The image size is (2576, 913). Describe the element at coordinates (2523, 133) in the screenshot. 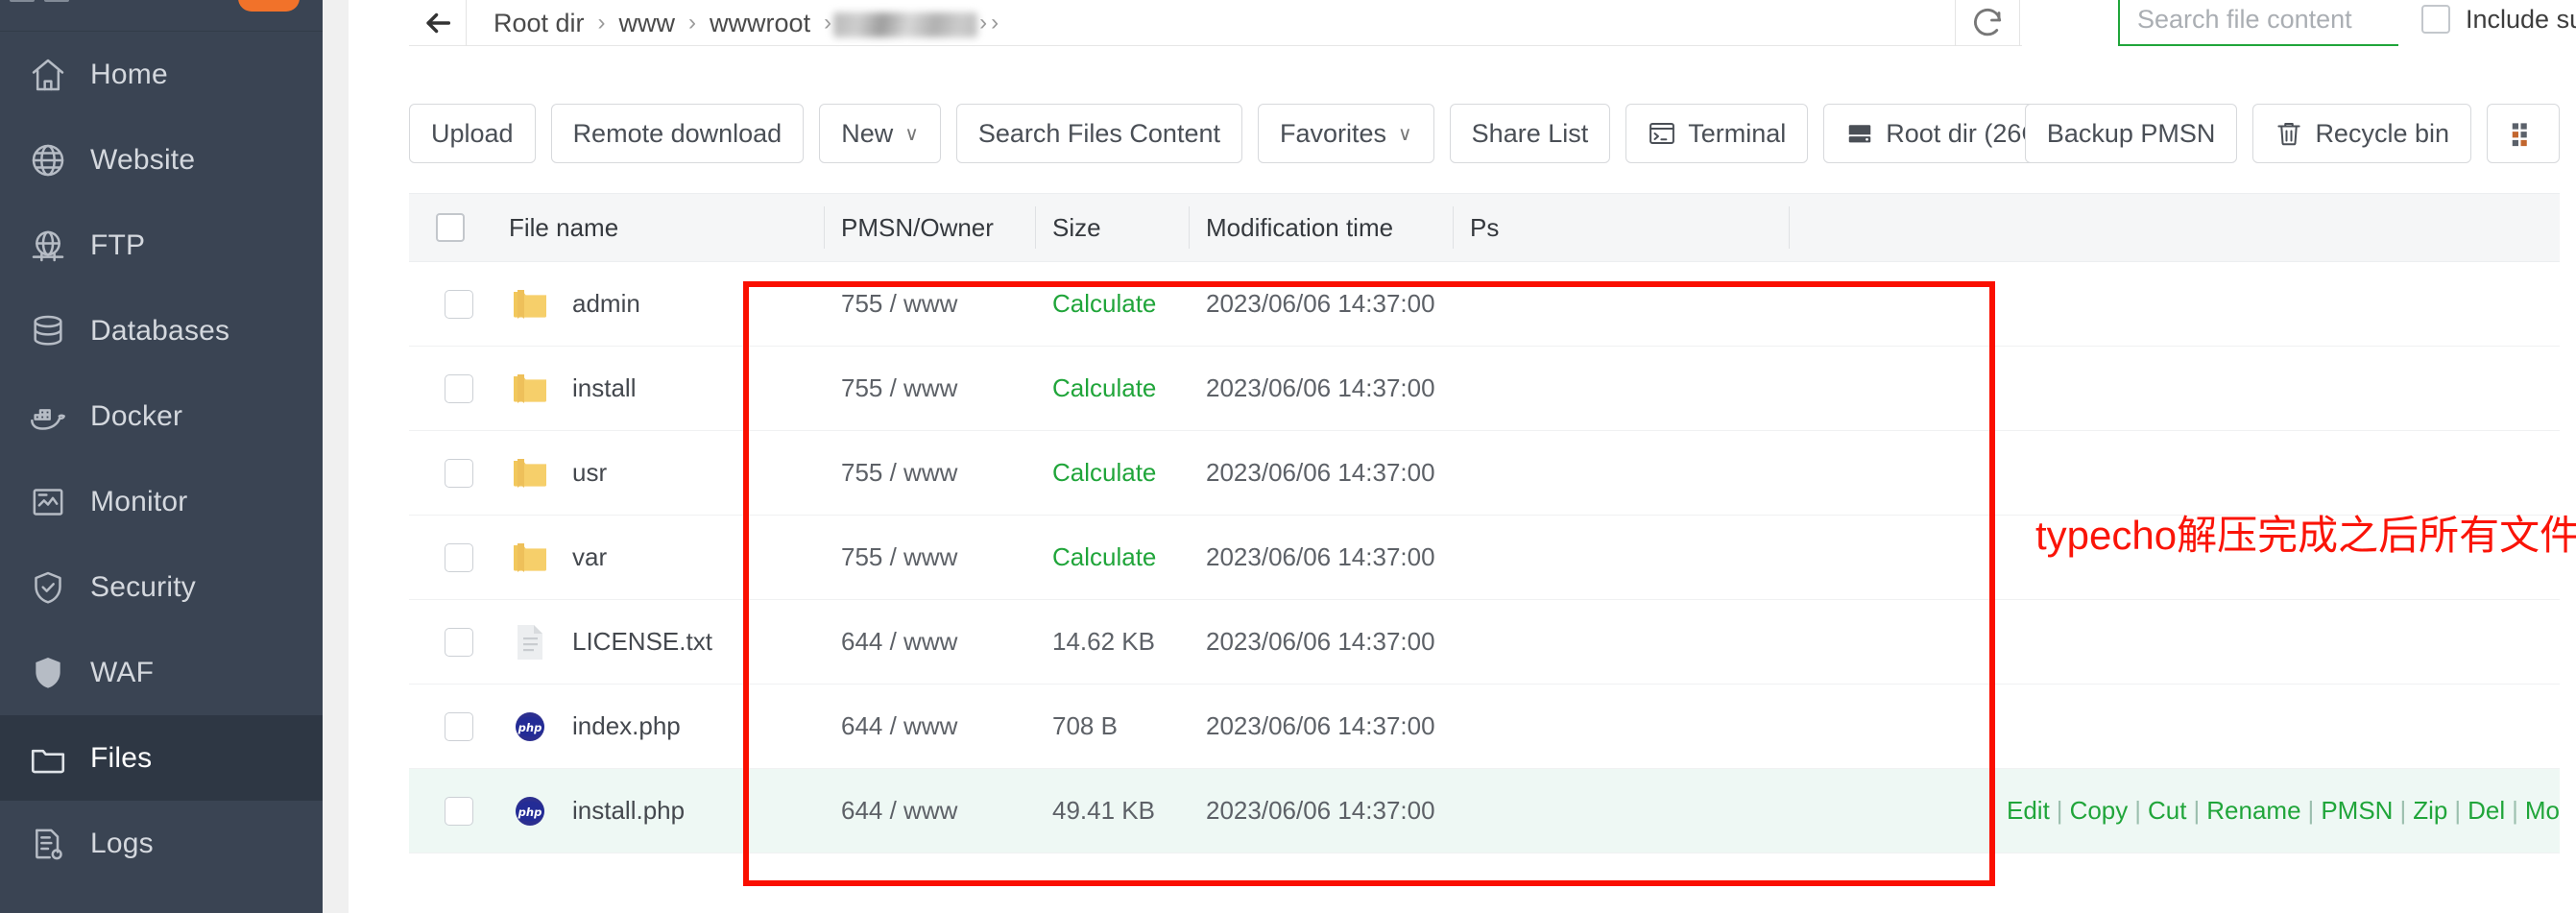

I see `toolbar-button-grid-view-icon` at that location.